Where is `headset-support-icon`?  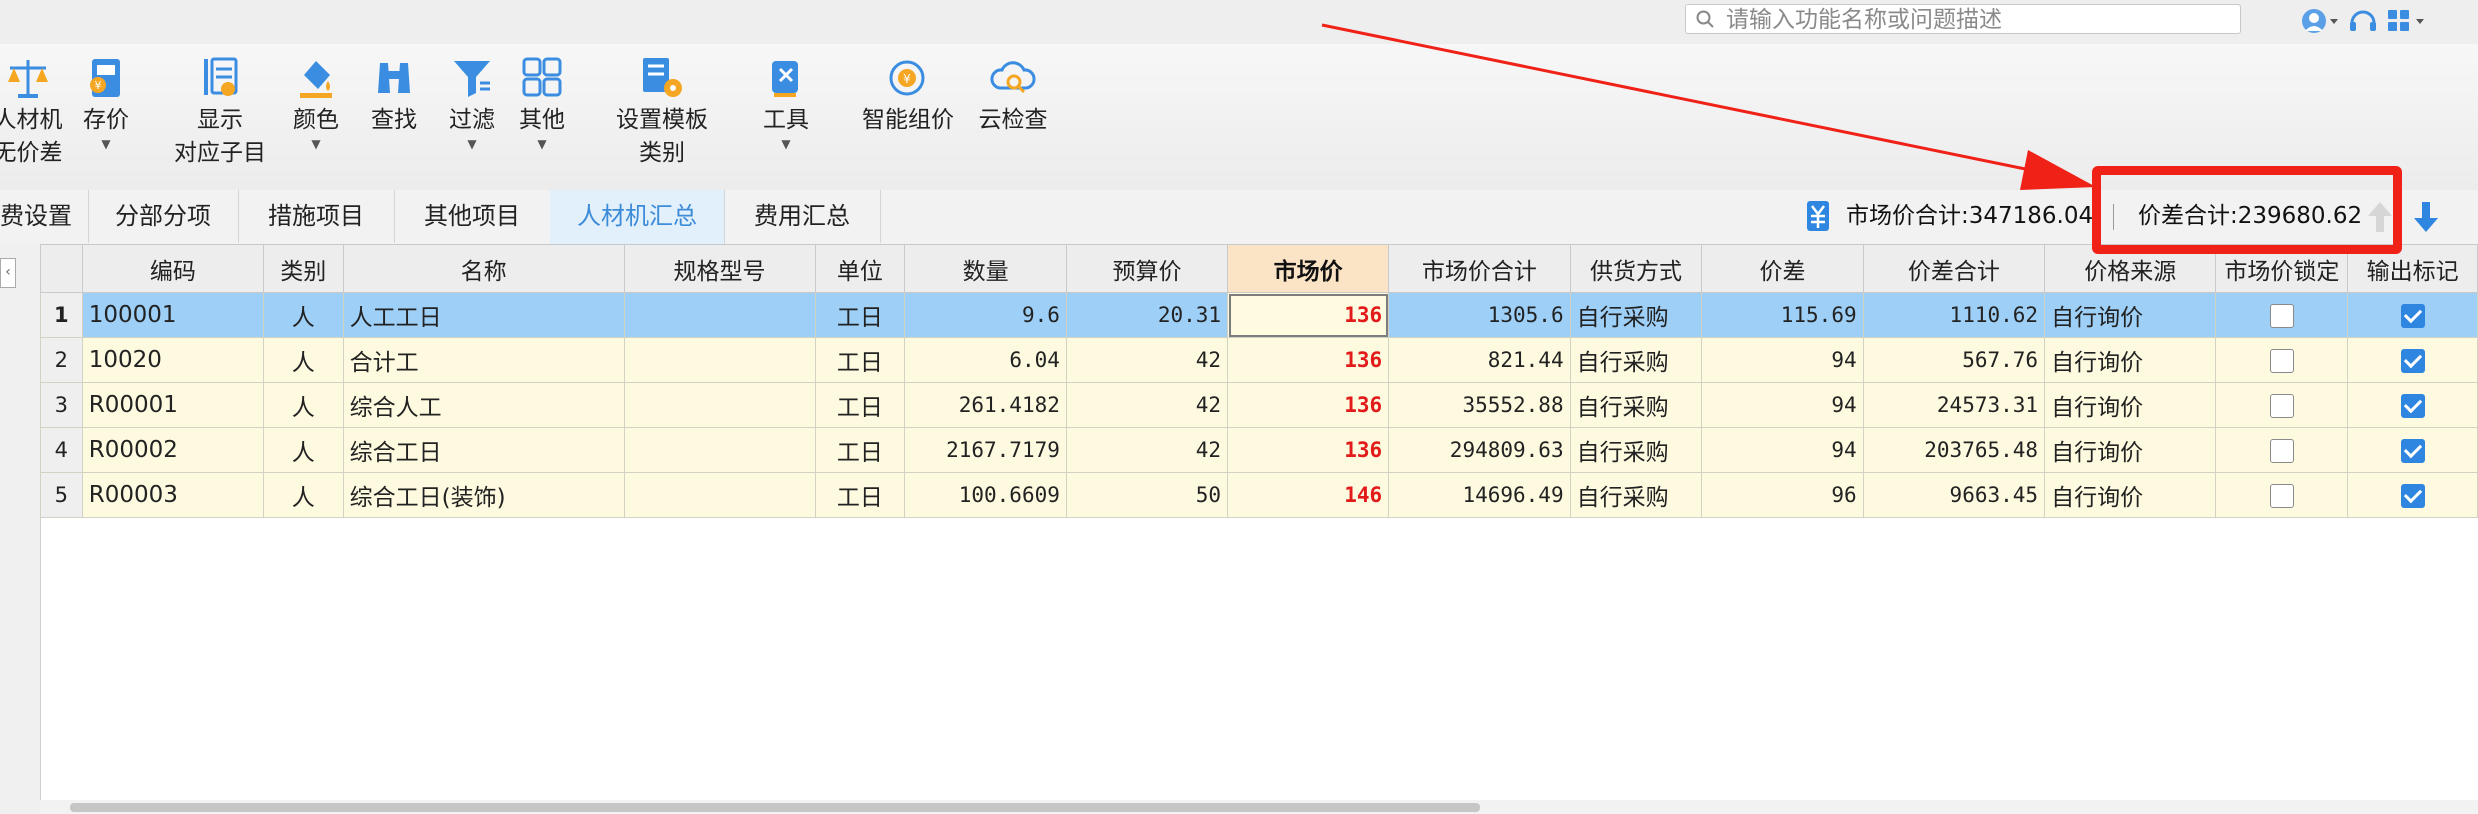
headset-support-icon is located at coordinates (2363, 21).